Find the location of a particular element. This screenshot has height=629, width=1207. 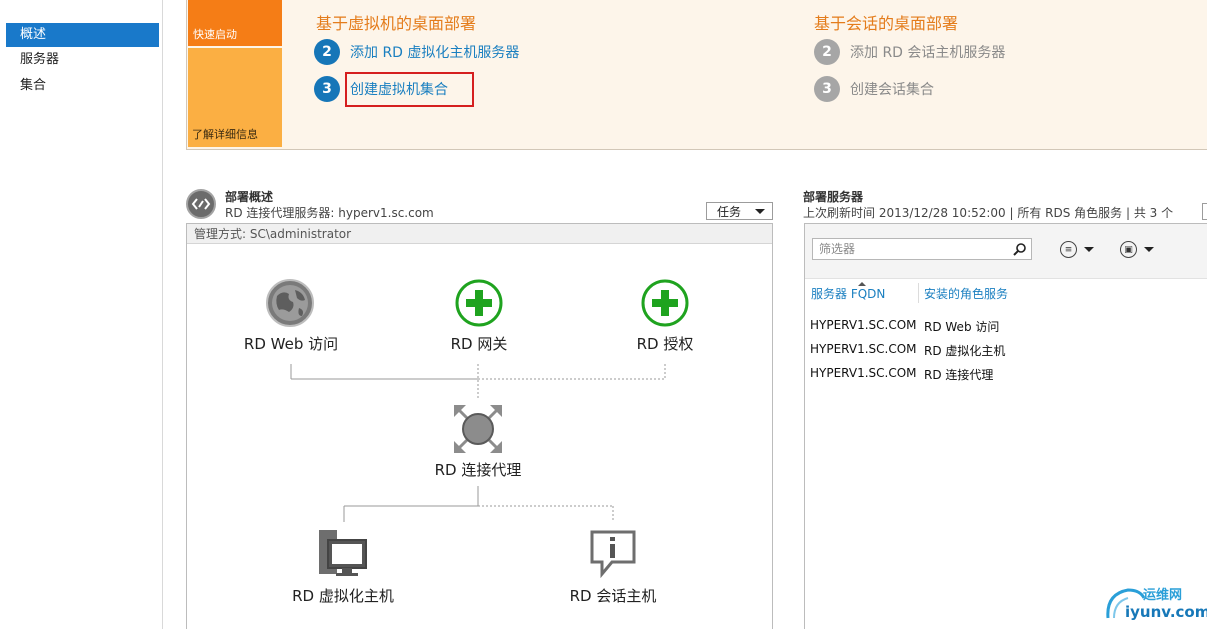

column-header-fqdn: 服务器 FQDN is located at coordinates (848, 293).